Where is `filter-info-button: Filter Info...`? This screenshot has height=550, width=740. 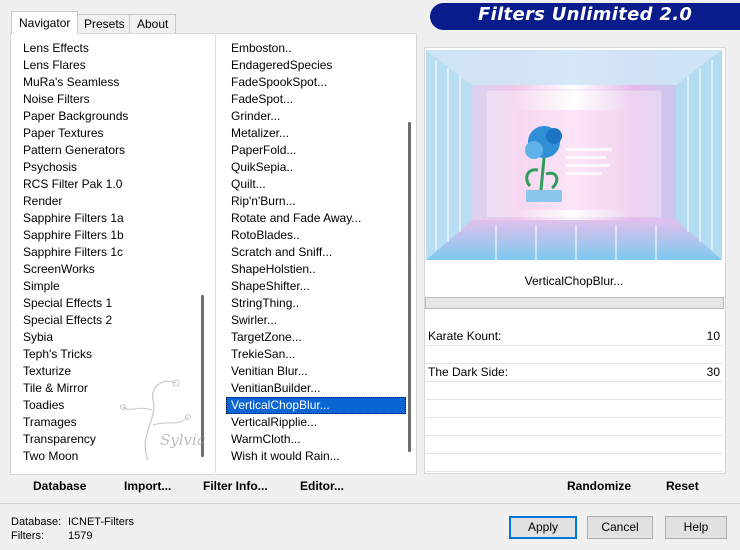
filter-info-button: Filter Info... is located at coordinates (235, 486).